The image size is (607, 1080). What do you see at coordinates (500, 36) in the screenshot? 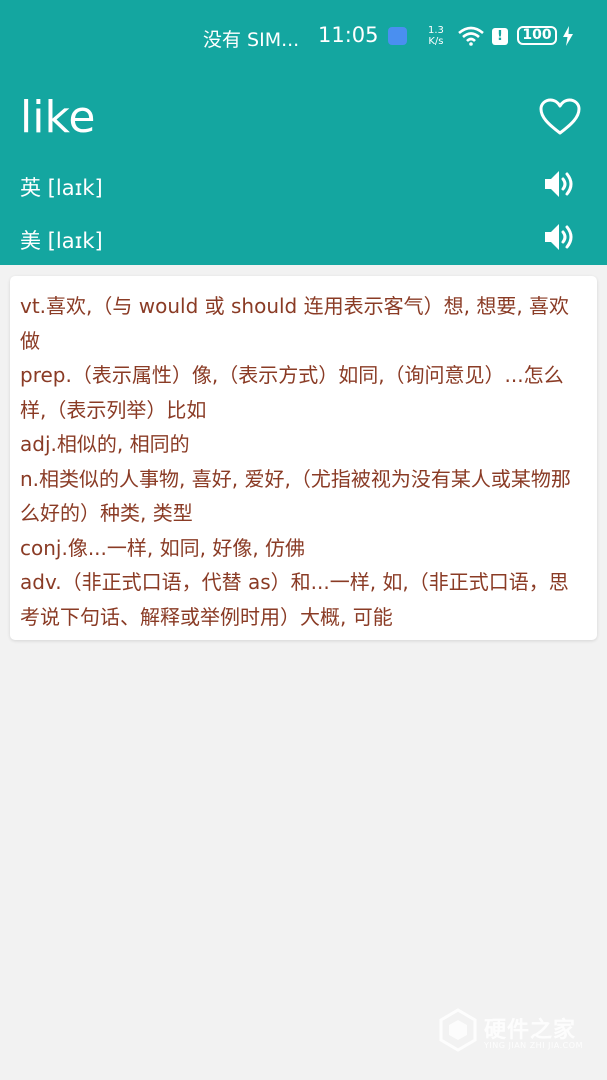
I see `alert-icon: !` at bounding box center [500, 36].